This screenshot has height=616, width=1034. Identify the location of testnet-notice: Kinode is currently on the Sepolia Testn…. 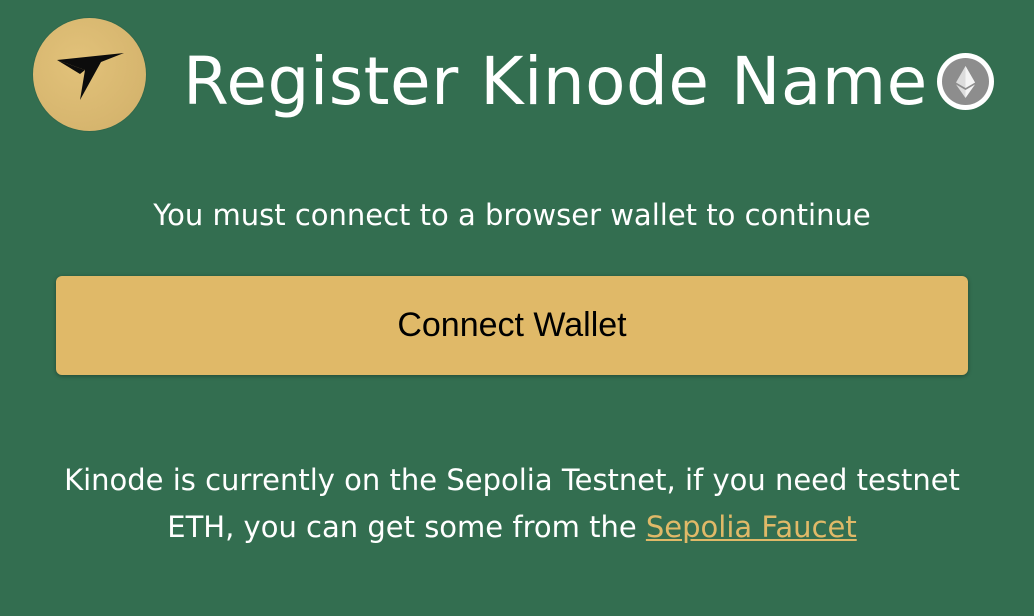
(512, 504).